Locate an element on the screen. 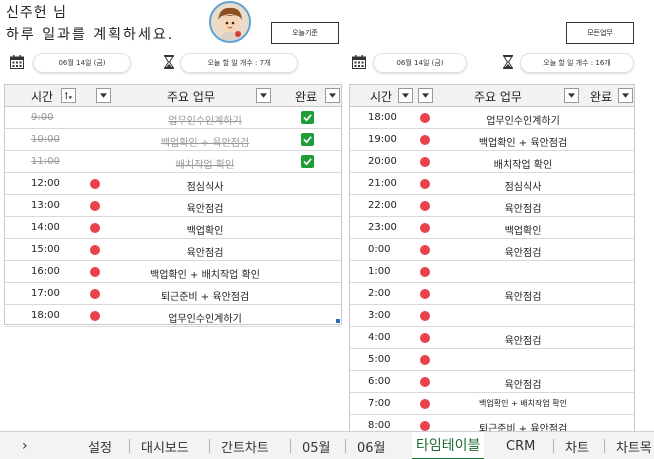  sort-ascending-icon is located at coordinates (68, 95).